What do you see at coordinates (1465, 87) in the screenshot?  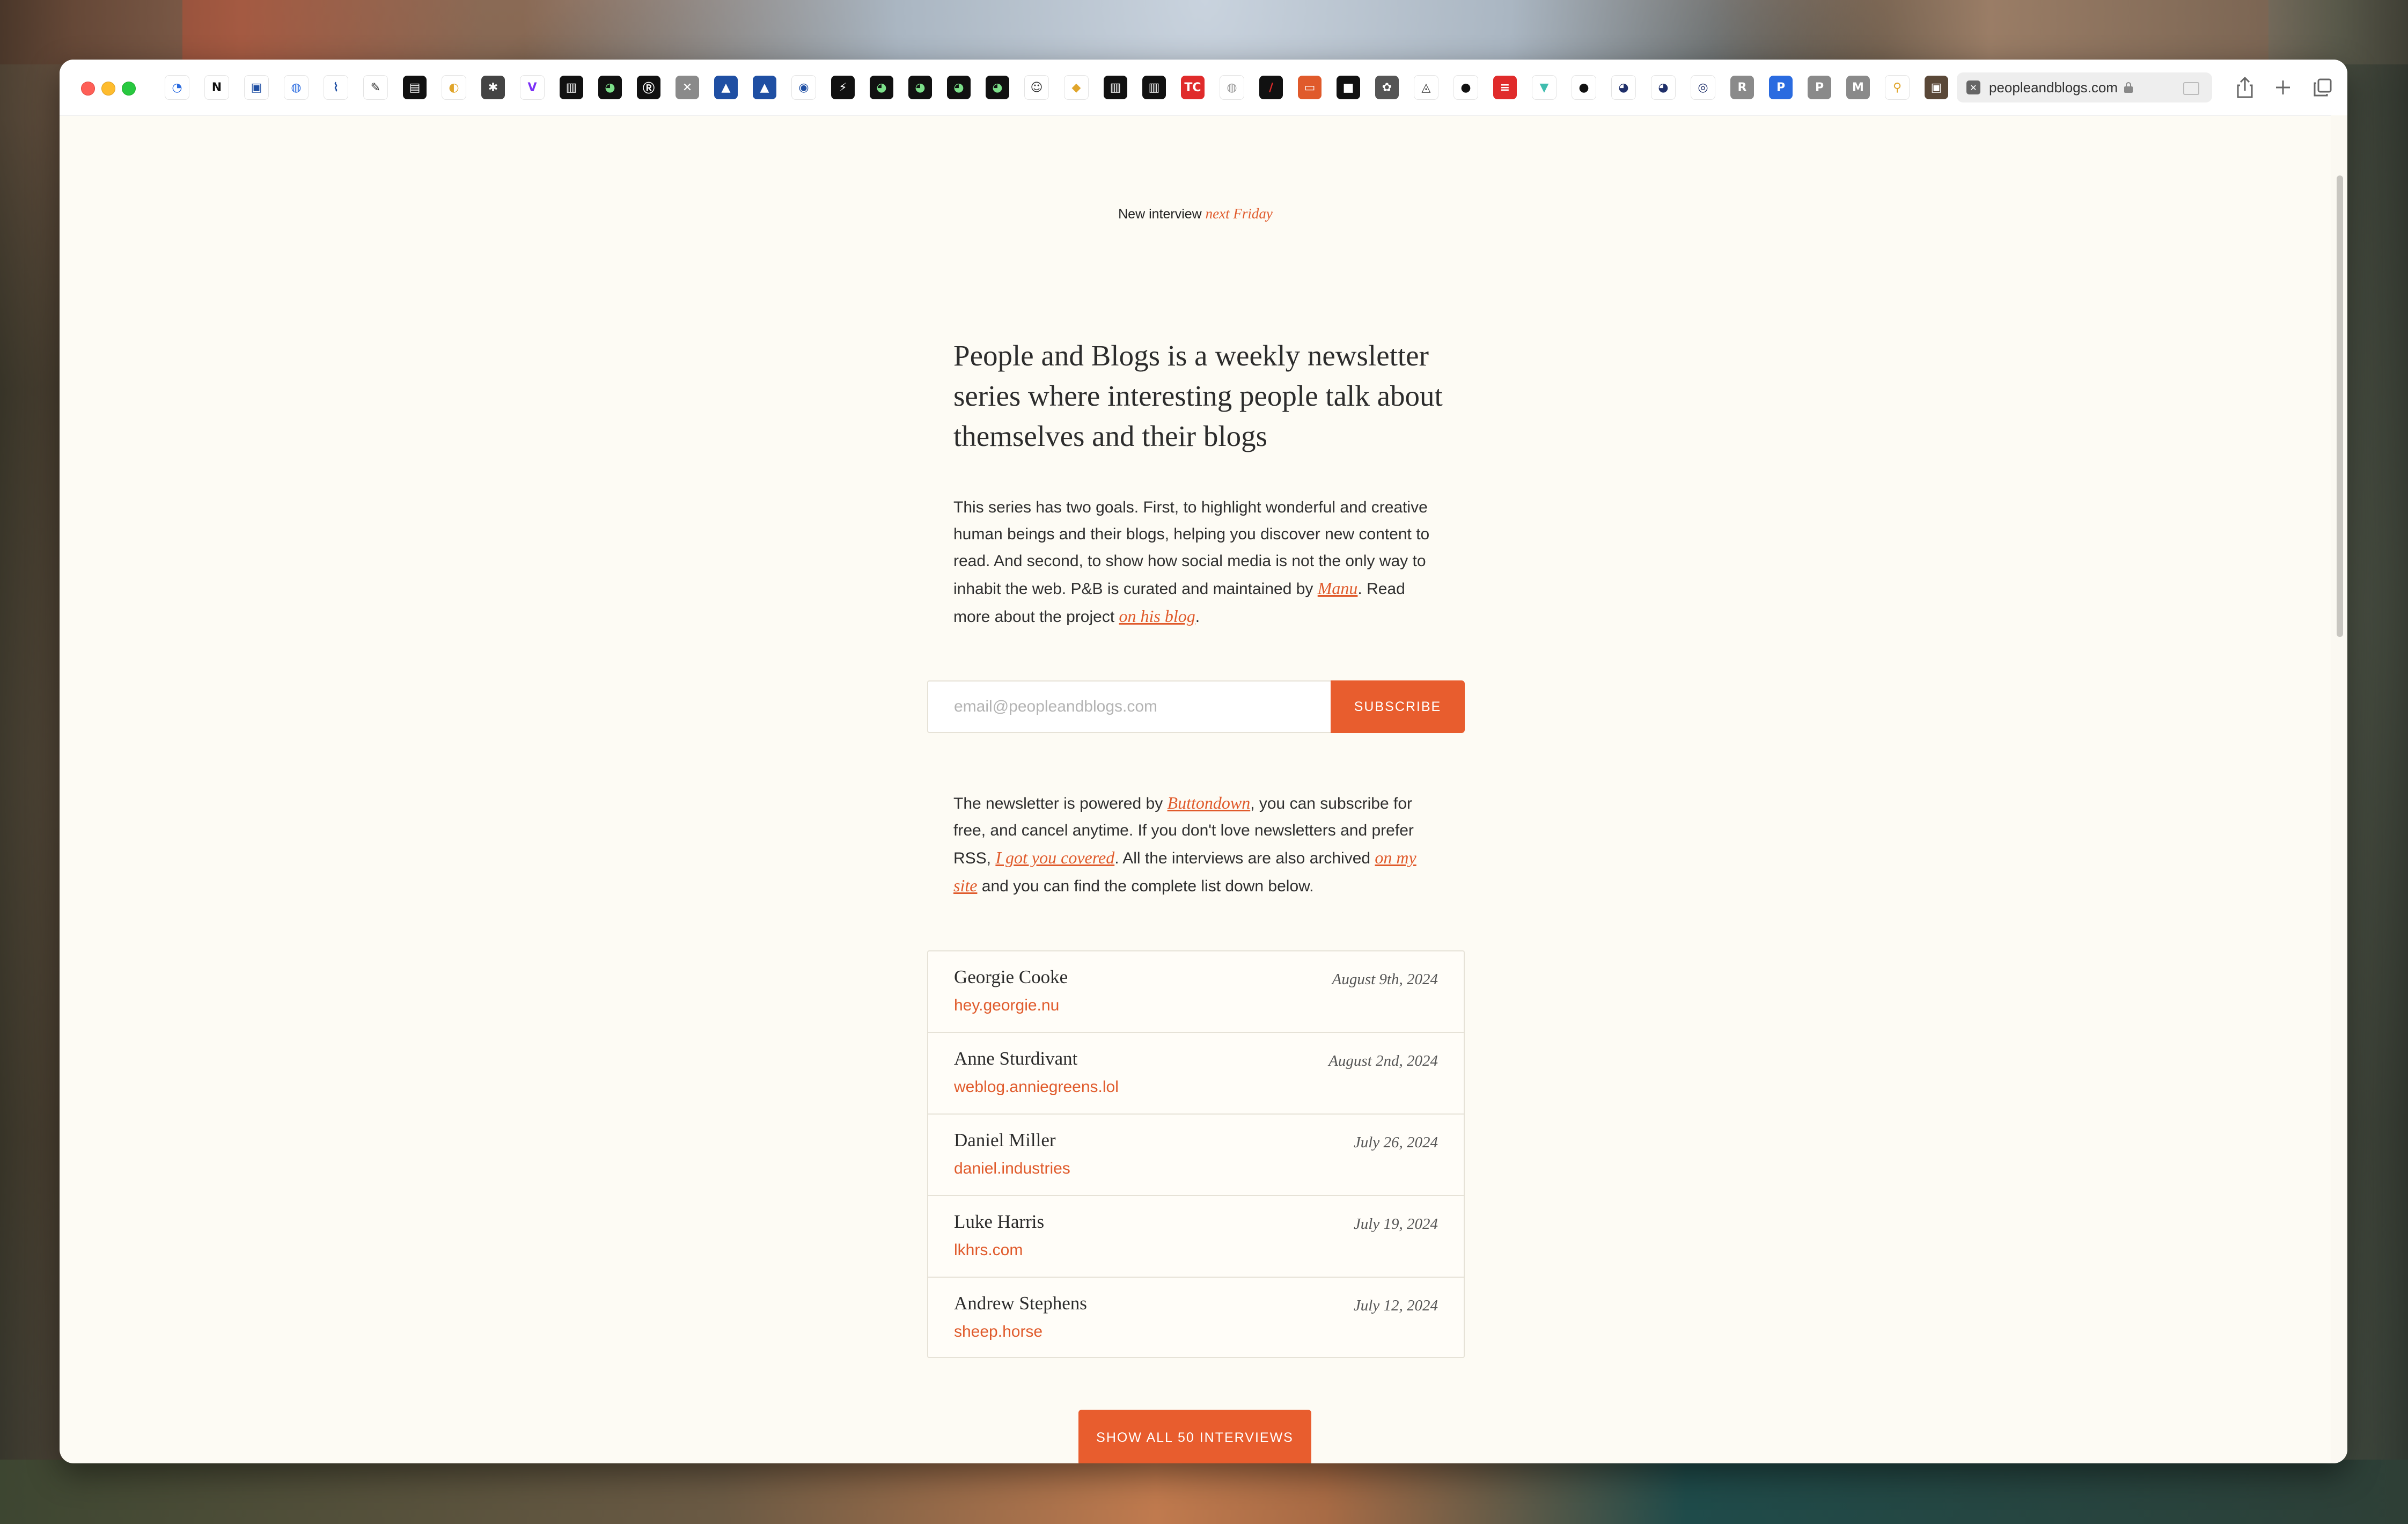 I see `fav-github-icon: ●` at bounding box center [1465, 87].